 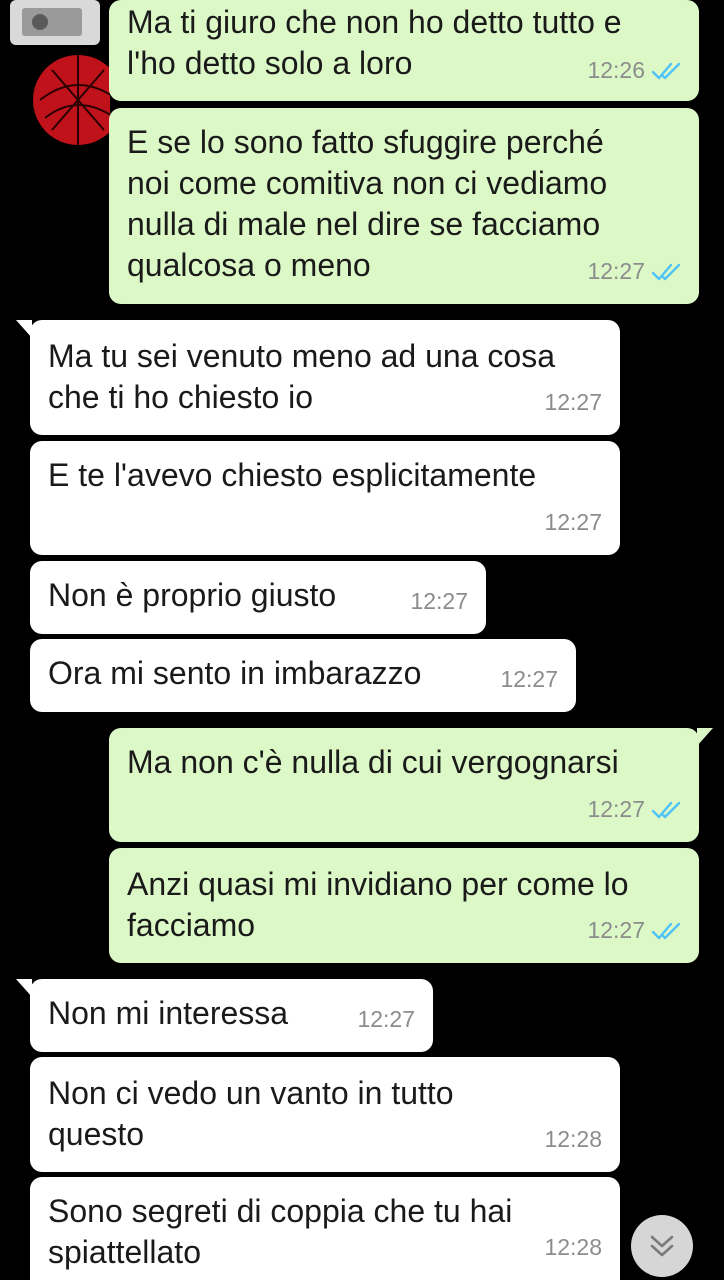 I want to click on message-text: Ma non c'è nulla di cui vergognarsi, so click(x=373, y=762).